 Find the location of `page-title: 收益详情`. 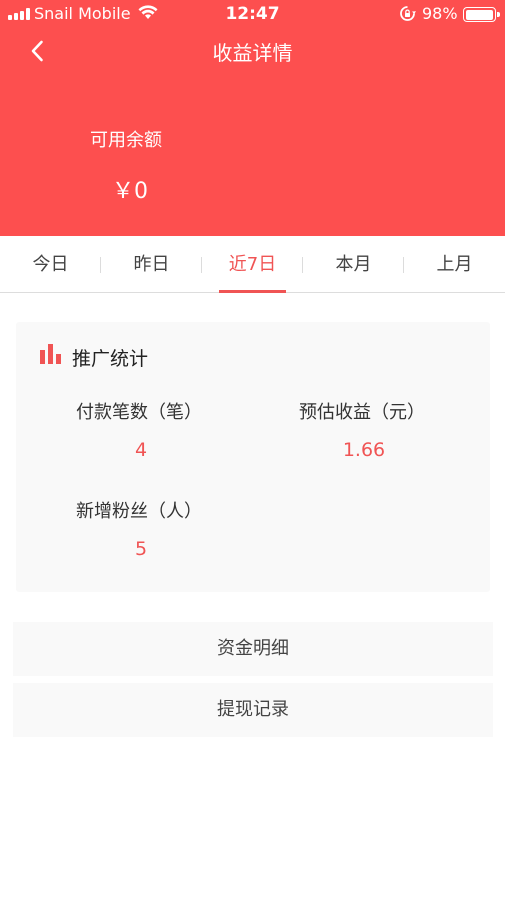

page-title: 收益详情 is located at coordinates (252, 53).